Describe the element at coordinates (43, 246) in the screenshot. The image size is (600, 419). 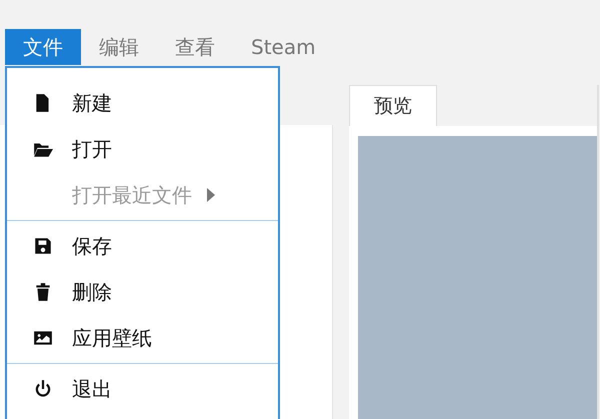
I see `save-icon` at that location.